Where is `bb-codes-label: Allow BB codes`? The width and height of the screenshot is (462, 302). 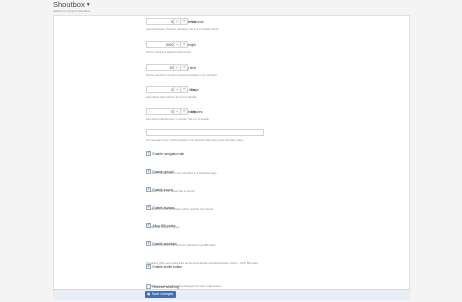 bb-codes-label: Allow BB codes is located at coordinates (164, 226).